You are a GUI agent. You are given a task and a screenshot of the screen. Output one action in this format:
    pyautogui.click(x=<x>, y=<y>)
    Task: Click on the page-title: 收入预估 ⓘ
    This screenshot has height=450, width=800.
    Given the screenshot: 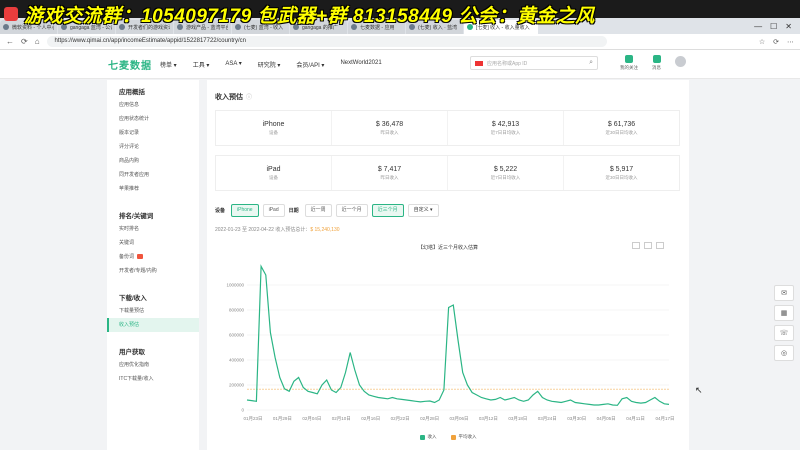 What is the action you would take?
    pyautogui.click(x=234, y=97)
    